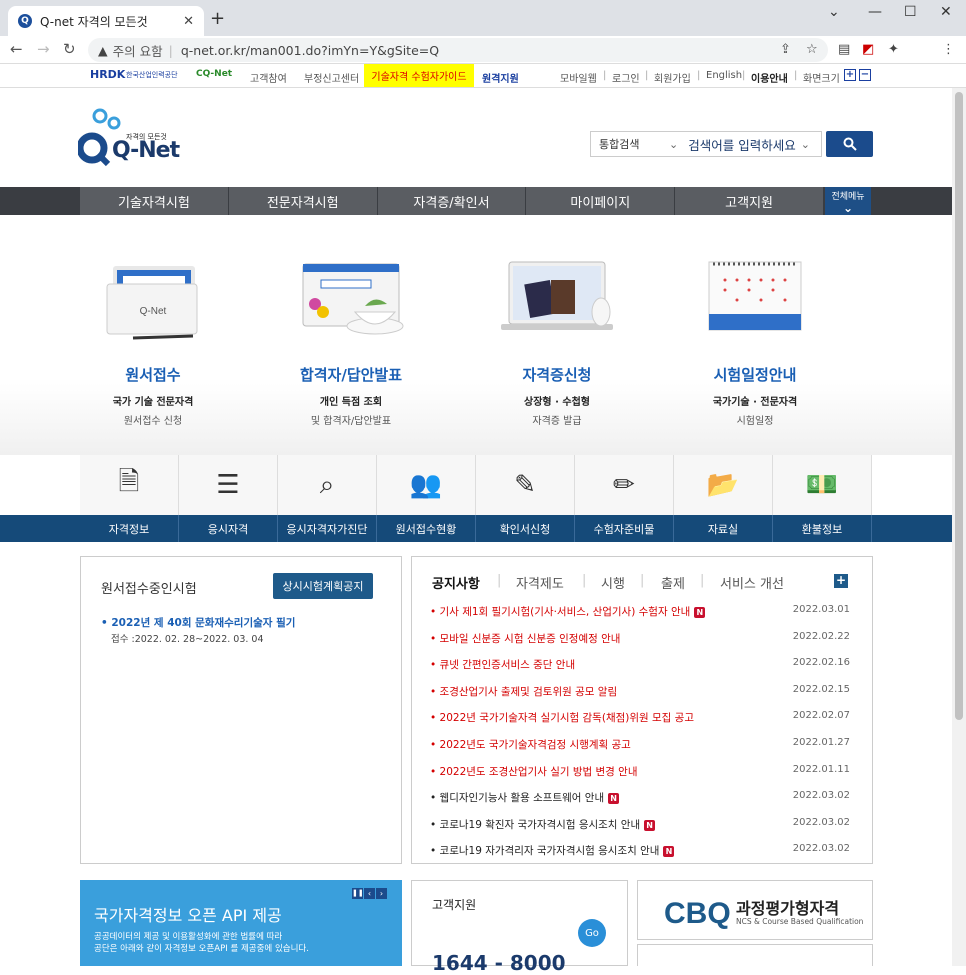 This screenshot has height=975, width=966. Describe the element at coordinates (358, 893) in the screenshot. I see `pause-icon: ❚❚` at that location.